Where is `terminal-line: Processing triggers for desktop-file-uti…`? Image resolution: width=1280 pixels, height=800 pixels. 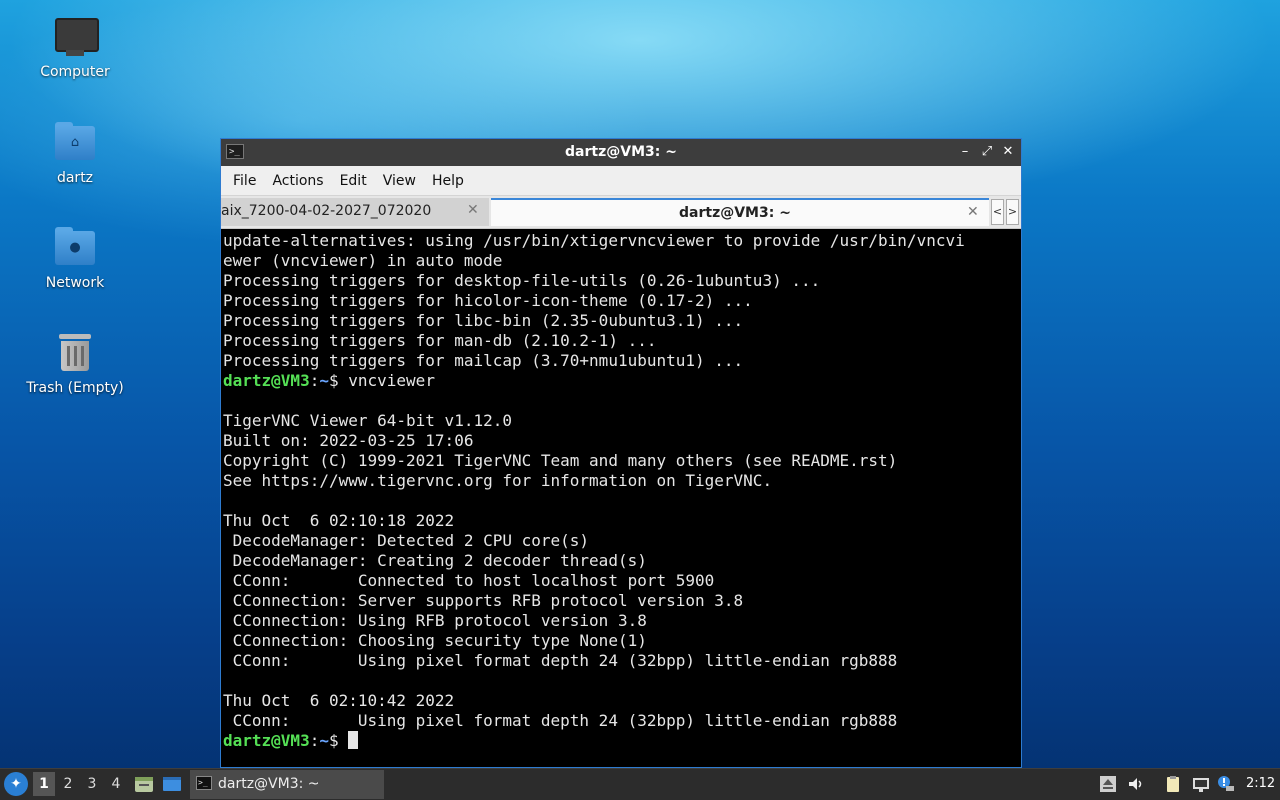
terminal-line: Processing triggers for desktop-file-uti… is located at coordinates (522, 280).